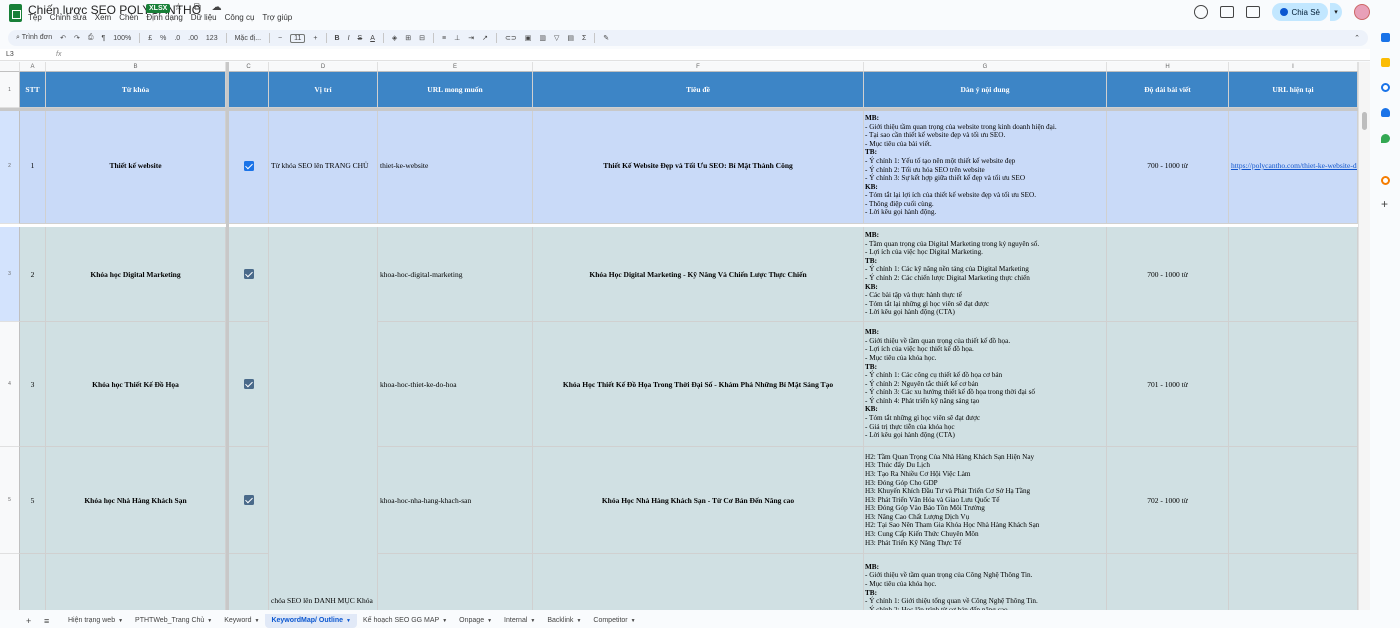 The height and width of the screenshot is (628, 1400). I want to click on bold-icon: B, so click(337, 38).